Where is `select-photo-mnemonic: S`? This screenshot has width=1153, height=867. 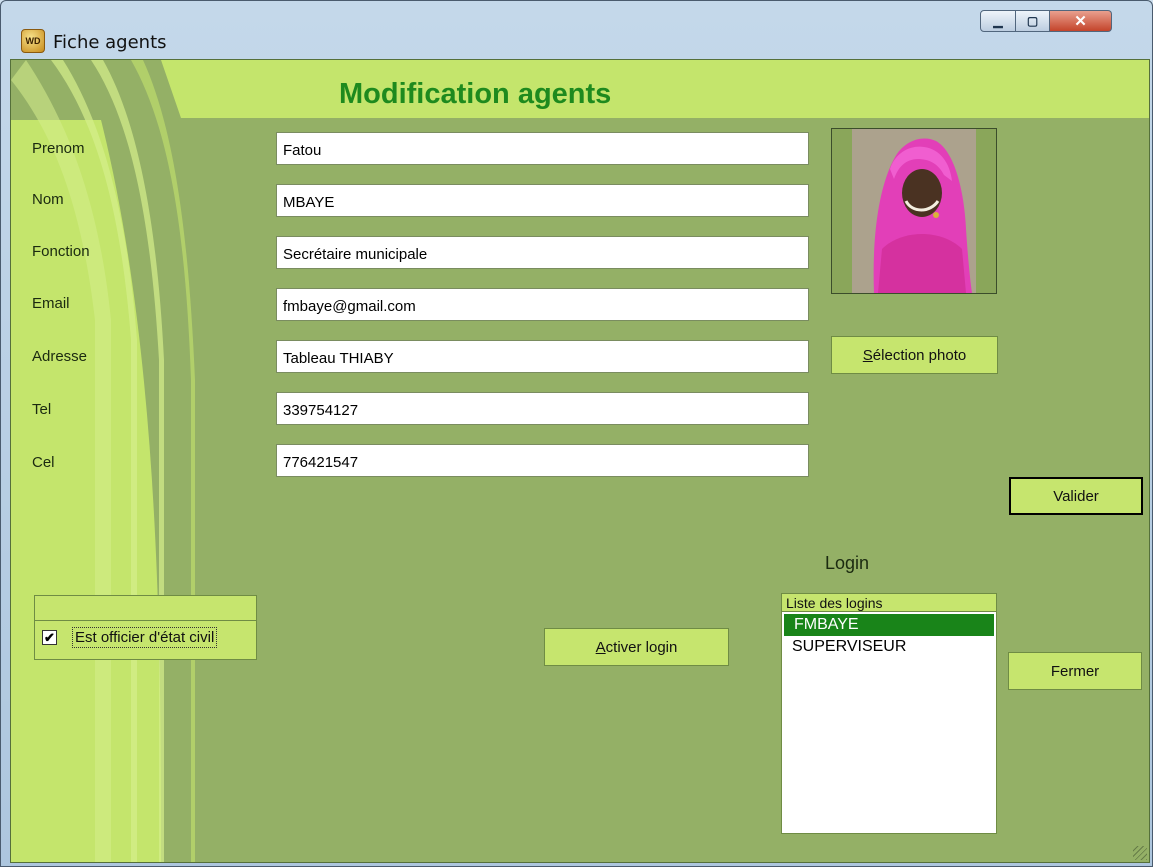 select-photo-mnemonic: S is located at coordinates (867, 355).